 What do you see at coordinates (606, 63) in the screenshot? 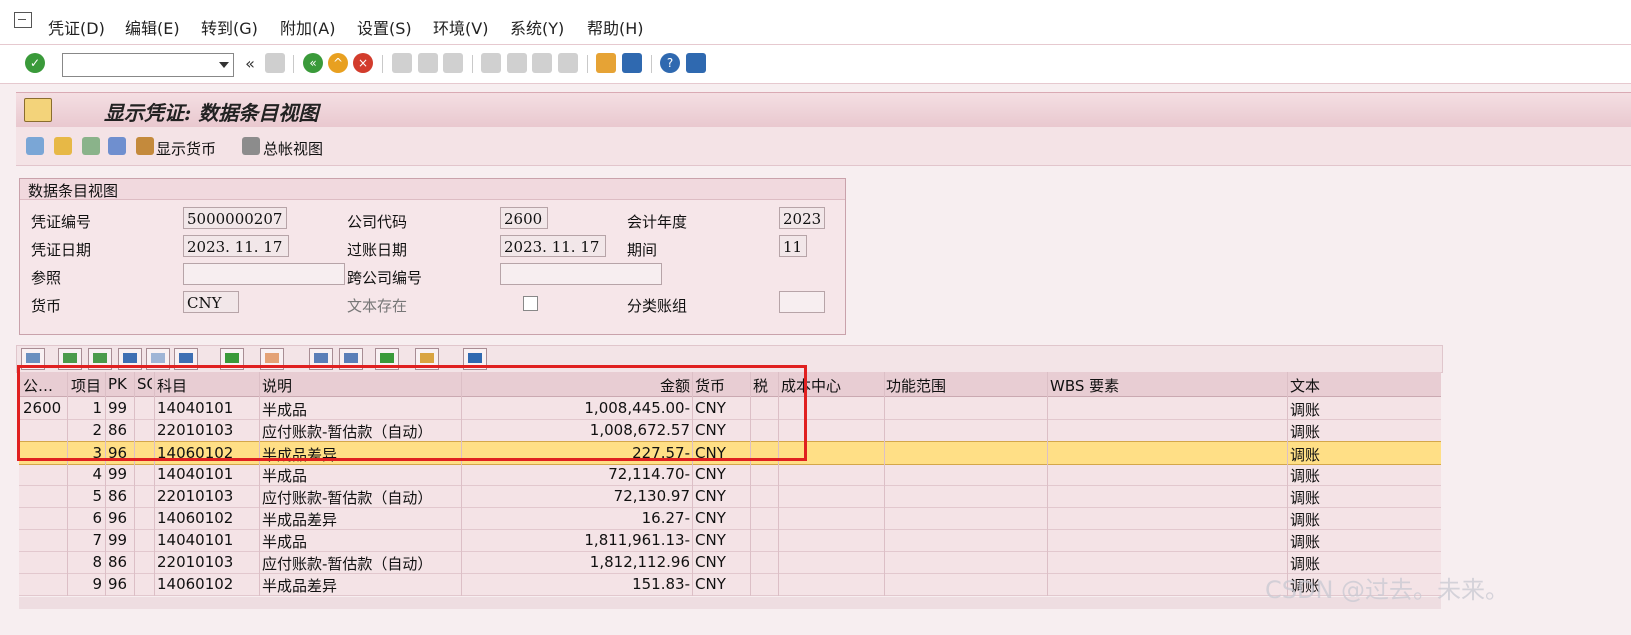
I see `create-session-icon` at bounding box center [606, 63].